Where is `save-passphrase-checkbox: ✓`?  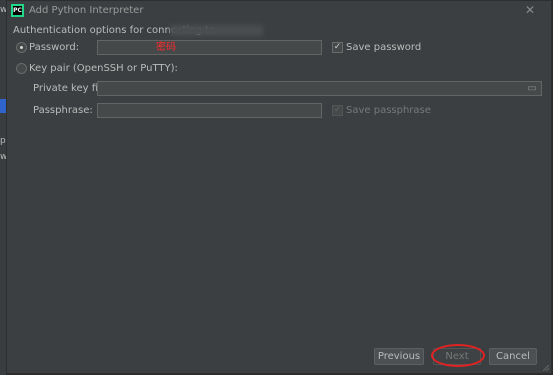
save-passphrase-checkbox: ✓ is located at coordinates (337, 110).